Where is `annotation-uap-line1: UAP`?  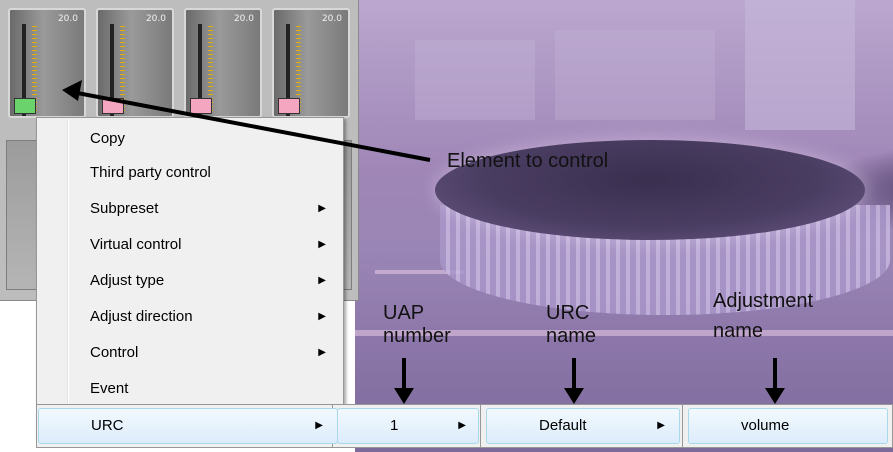
annotation-uap-line1: UAP is located at coordinates (404, 313).